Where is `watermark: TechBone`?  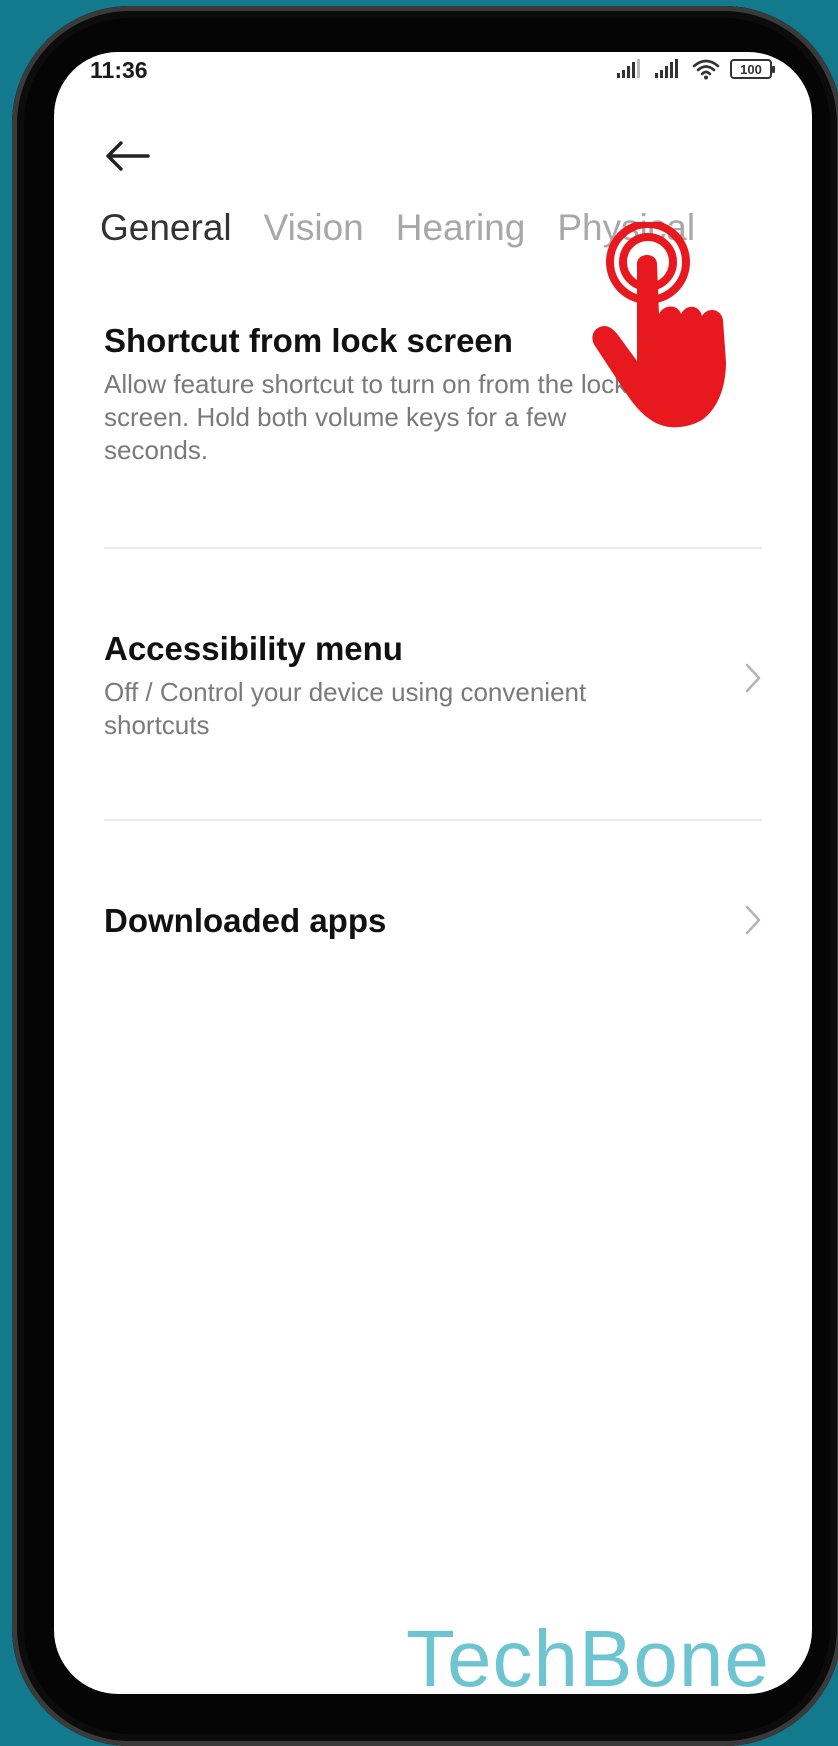
watermark: TechBone is located at coordinates (588, 1654).